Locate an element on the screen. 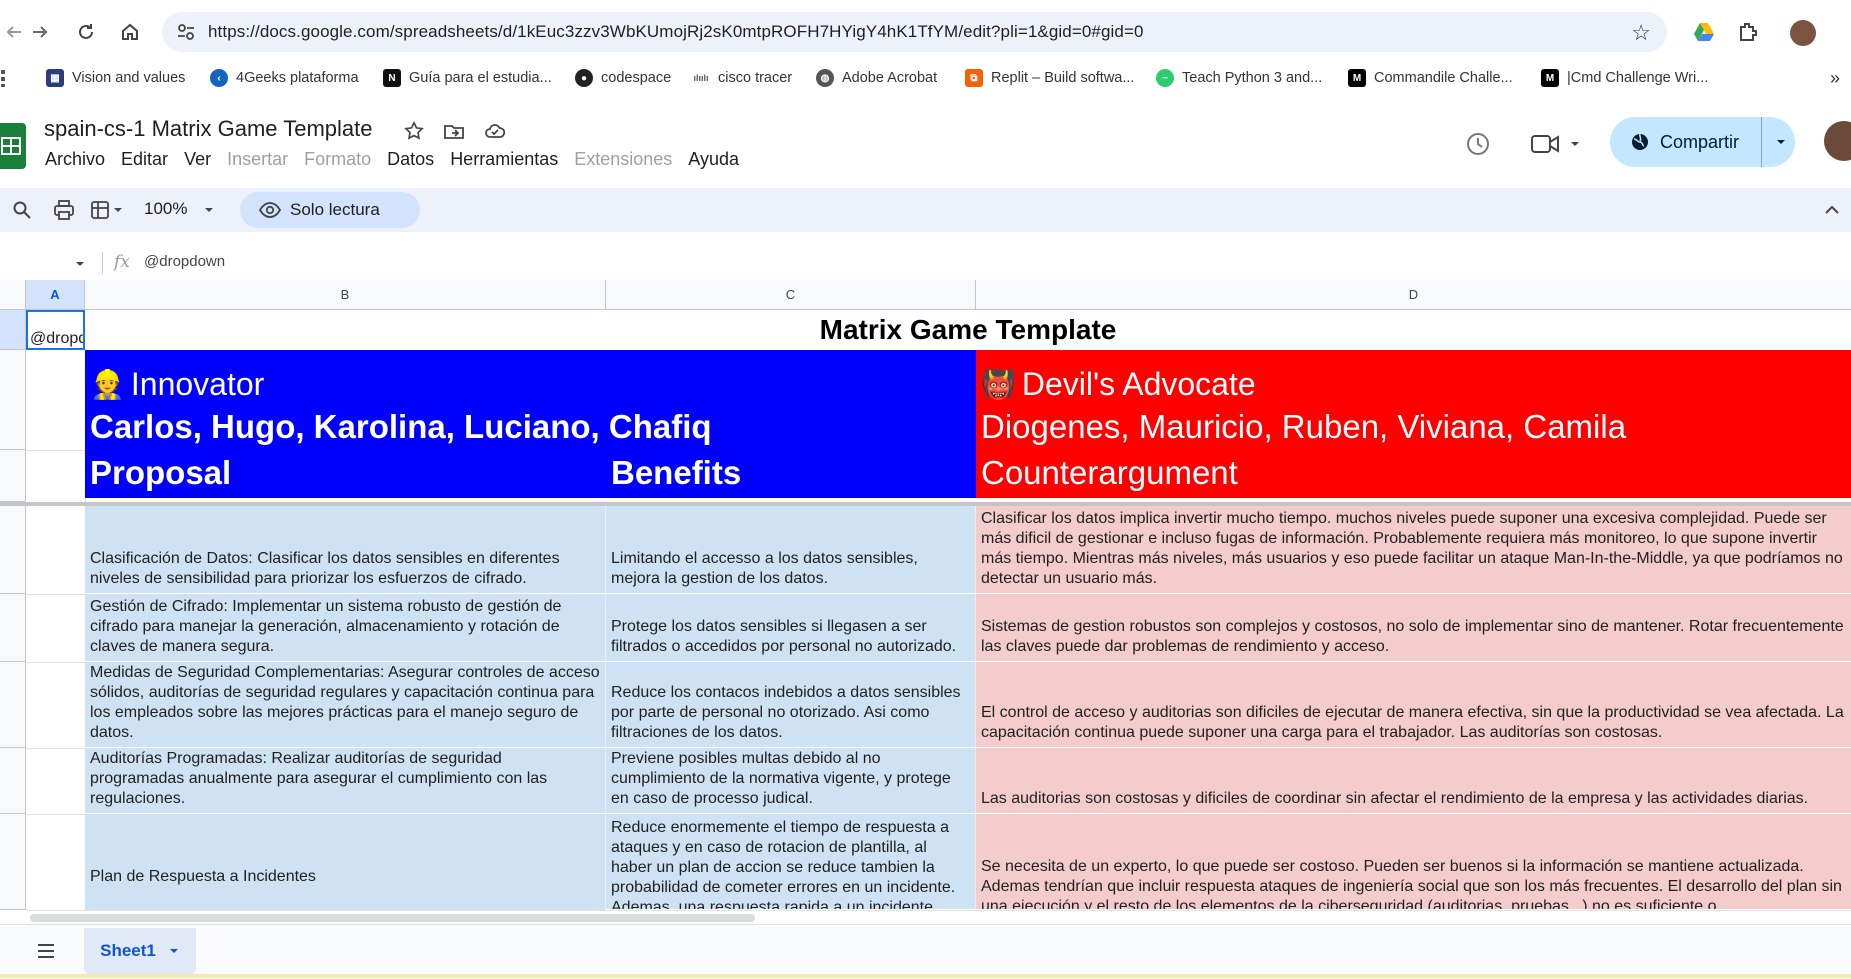 The height and width of the screenshot is (979, 1851). menu-insertar: Insertar is located at coordinates (257, 161).